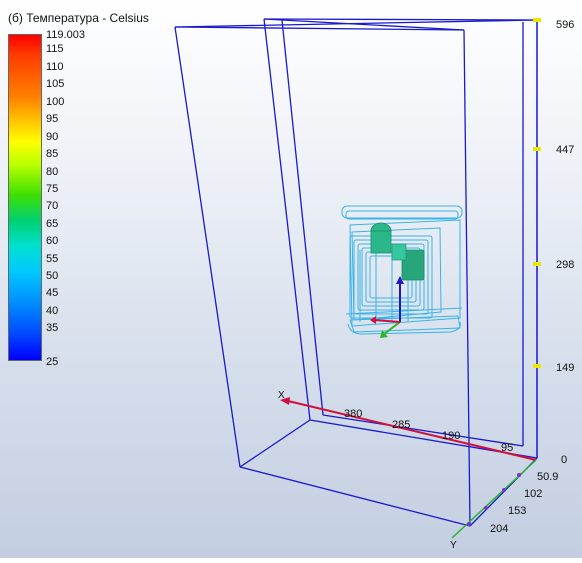  I want to click on legend-tick-label: 105, so click(55, 84).